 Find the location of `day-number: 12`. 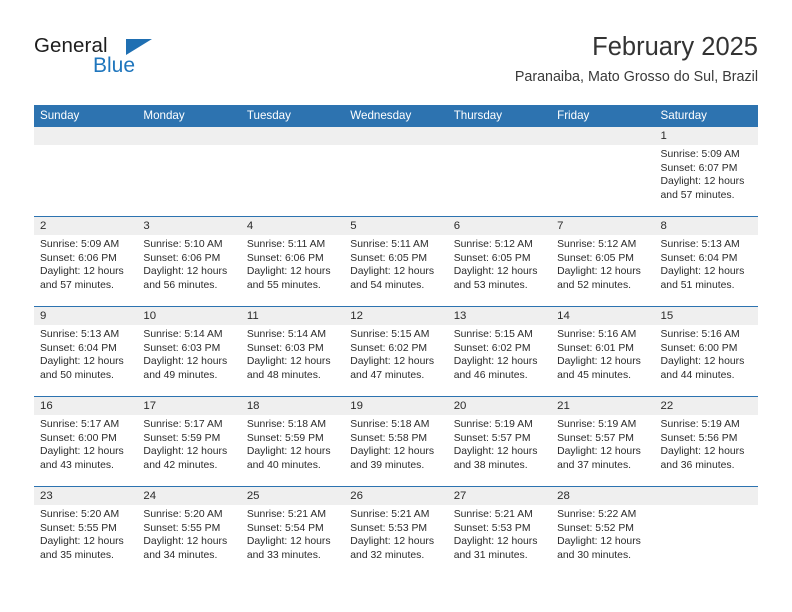

day-number: 12 is located at coordinates (396, 316).